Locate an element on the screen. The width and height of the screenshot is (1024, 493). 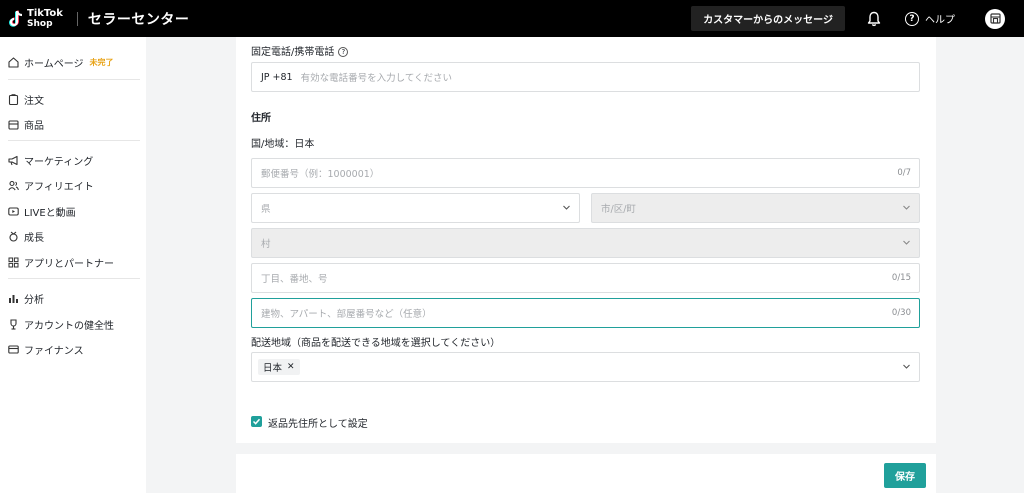
chart-icon is located at coordinates (13, 299).